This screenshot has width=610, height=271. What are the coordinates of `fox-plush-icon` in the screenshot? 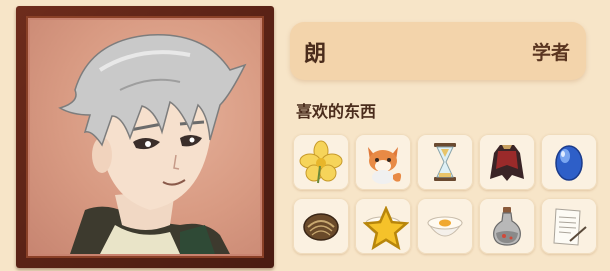 It's located at (385, 165).